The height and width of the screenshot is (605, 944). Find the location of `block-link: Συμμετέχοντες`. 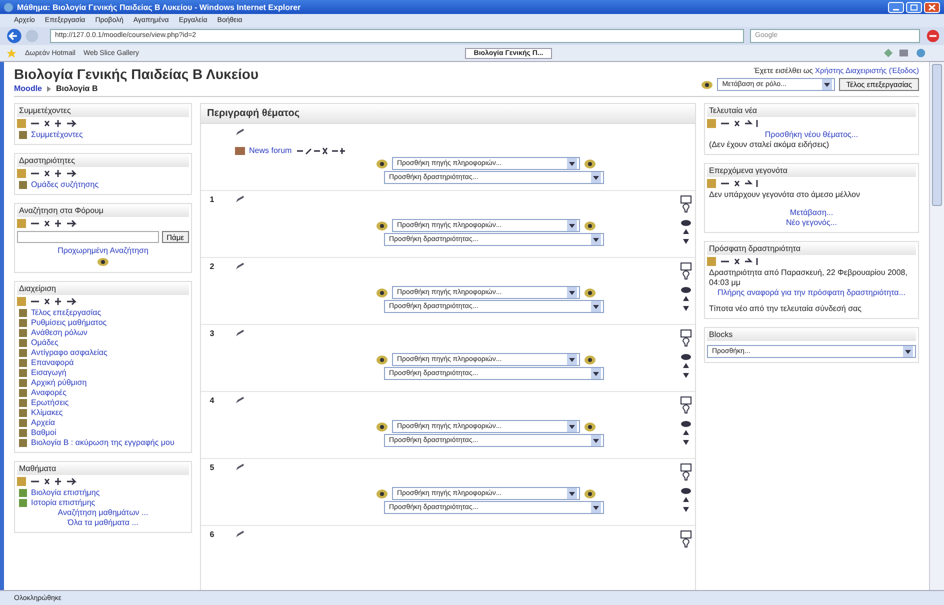

block-link: Συμμετέχοντες is located at coordinates (57, 135).